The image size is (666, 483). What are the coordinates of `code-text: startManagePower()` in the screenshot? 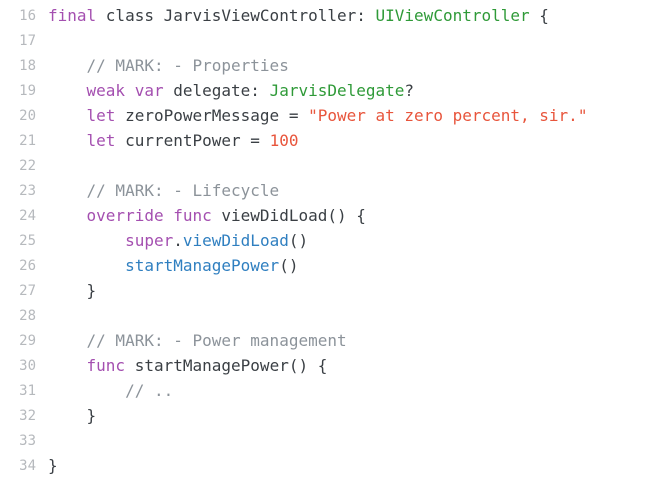 It's located at (173, 265).